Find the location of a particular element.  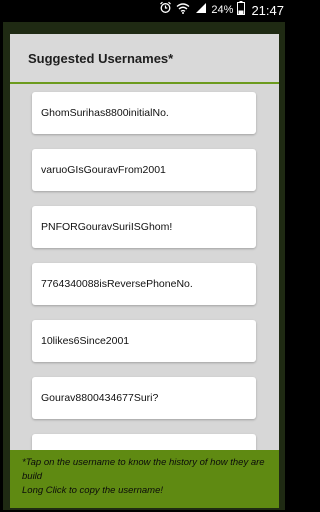

signal-icon is located at coordinates (200, 10).